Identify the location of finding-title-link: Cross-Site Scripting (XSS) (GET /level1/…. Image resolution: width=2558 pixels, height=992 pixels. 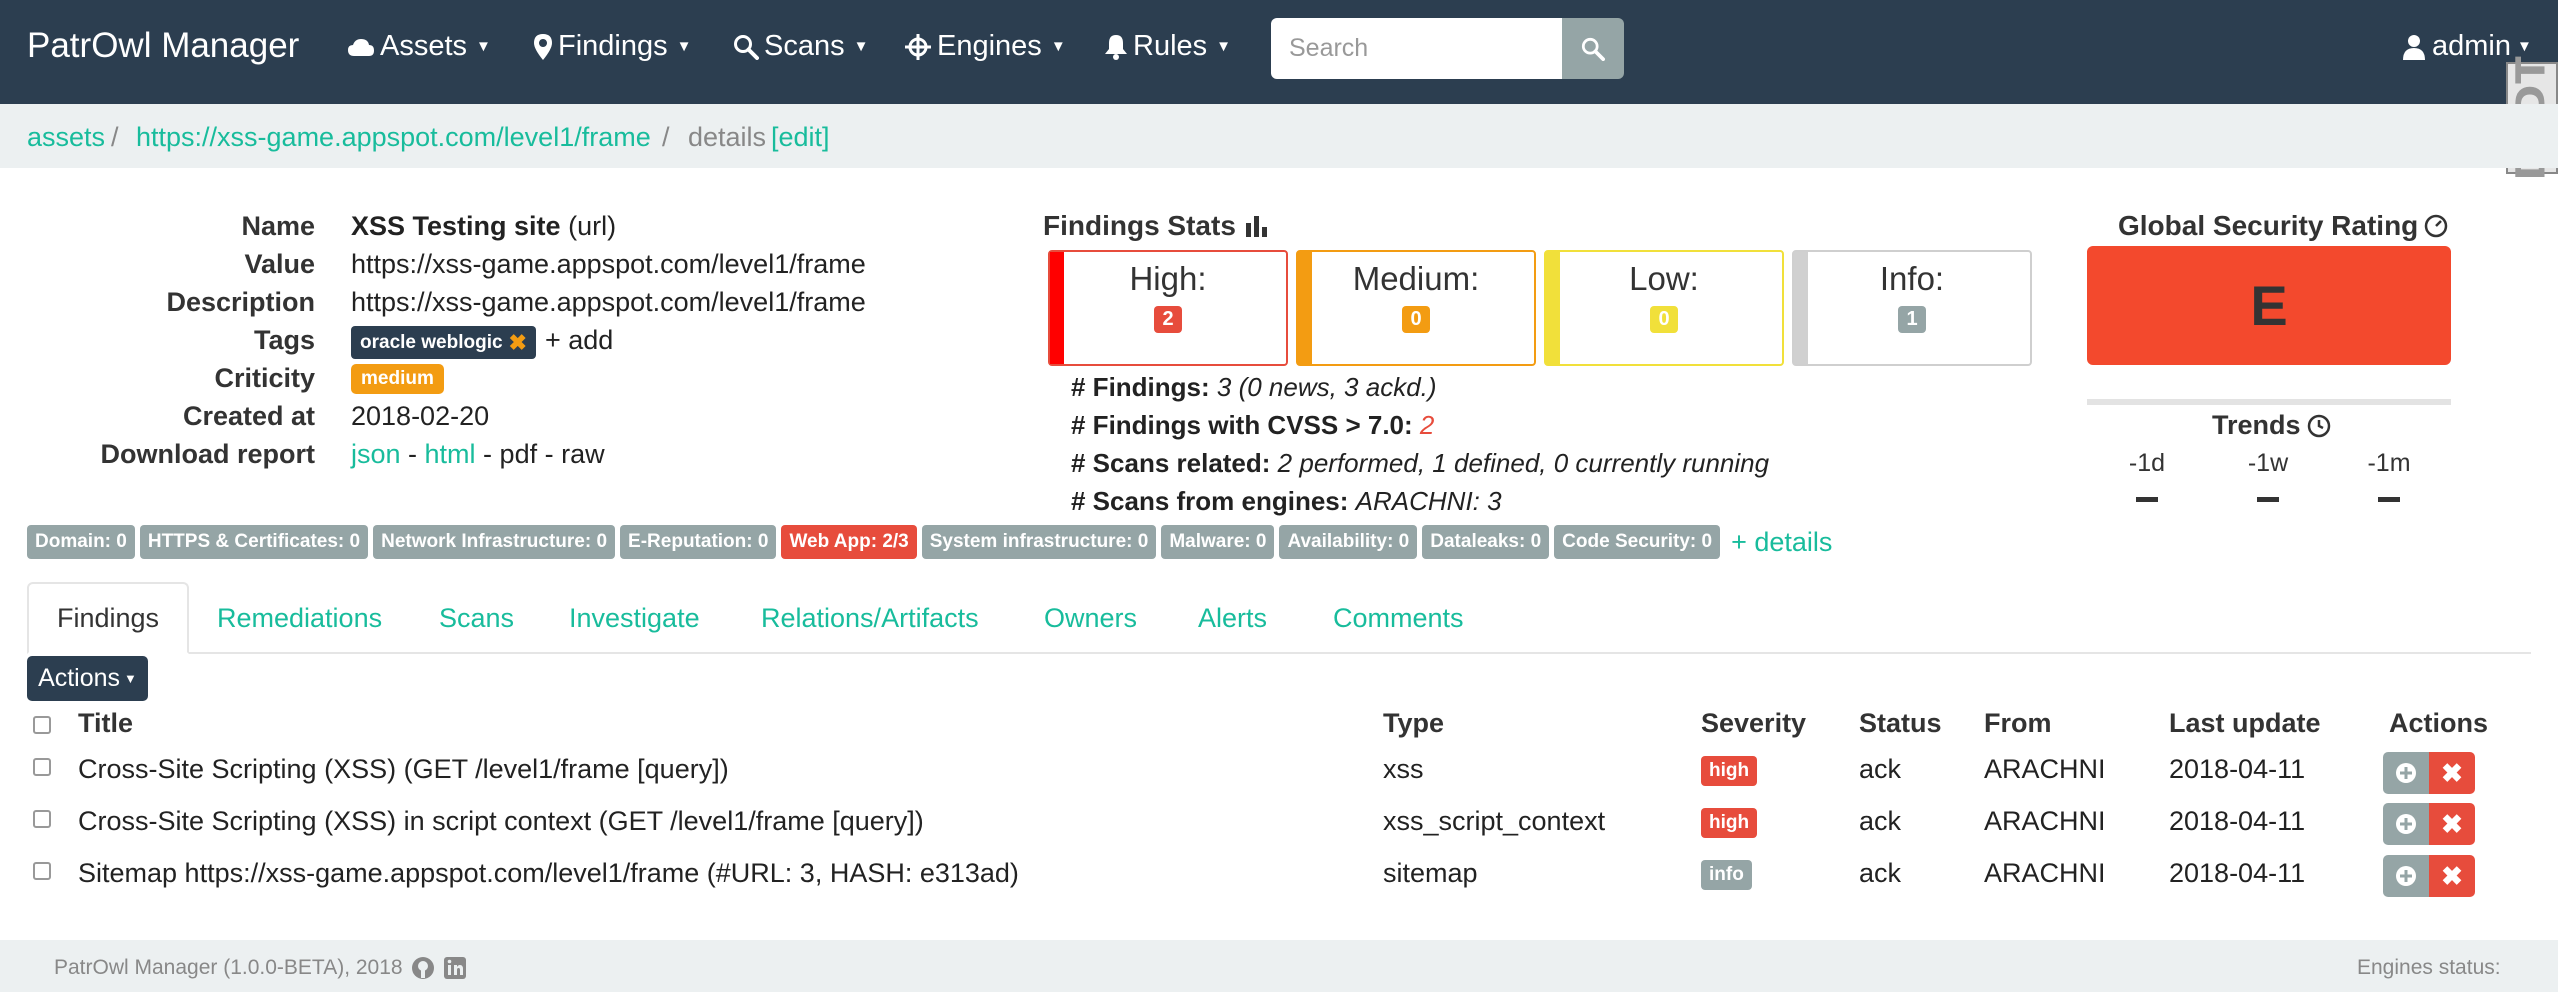
(403, 769).